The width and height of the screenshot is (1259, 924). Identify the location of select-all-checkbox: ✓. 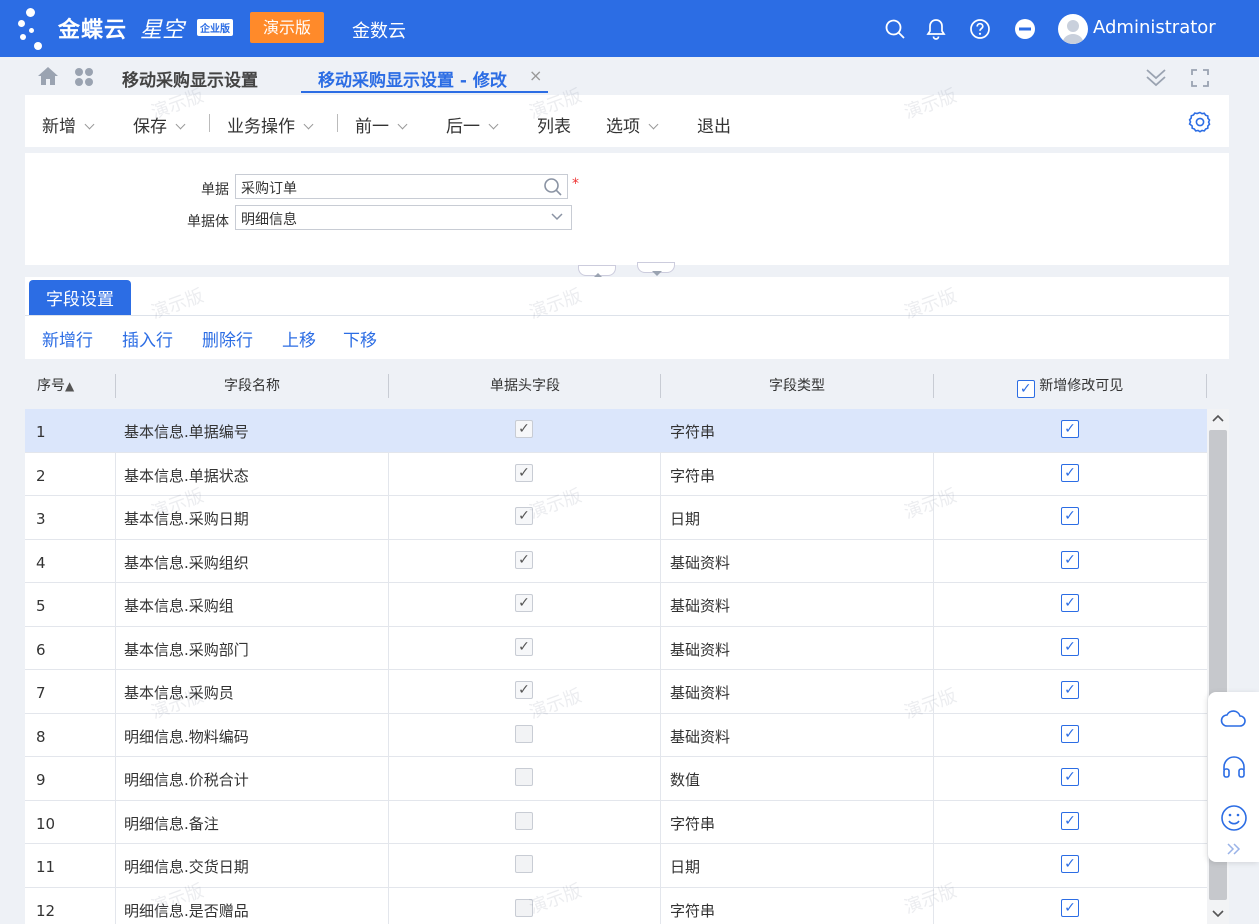
(1025, 389).